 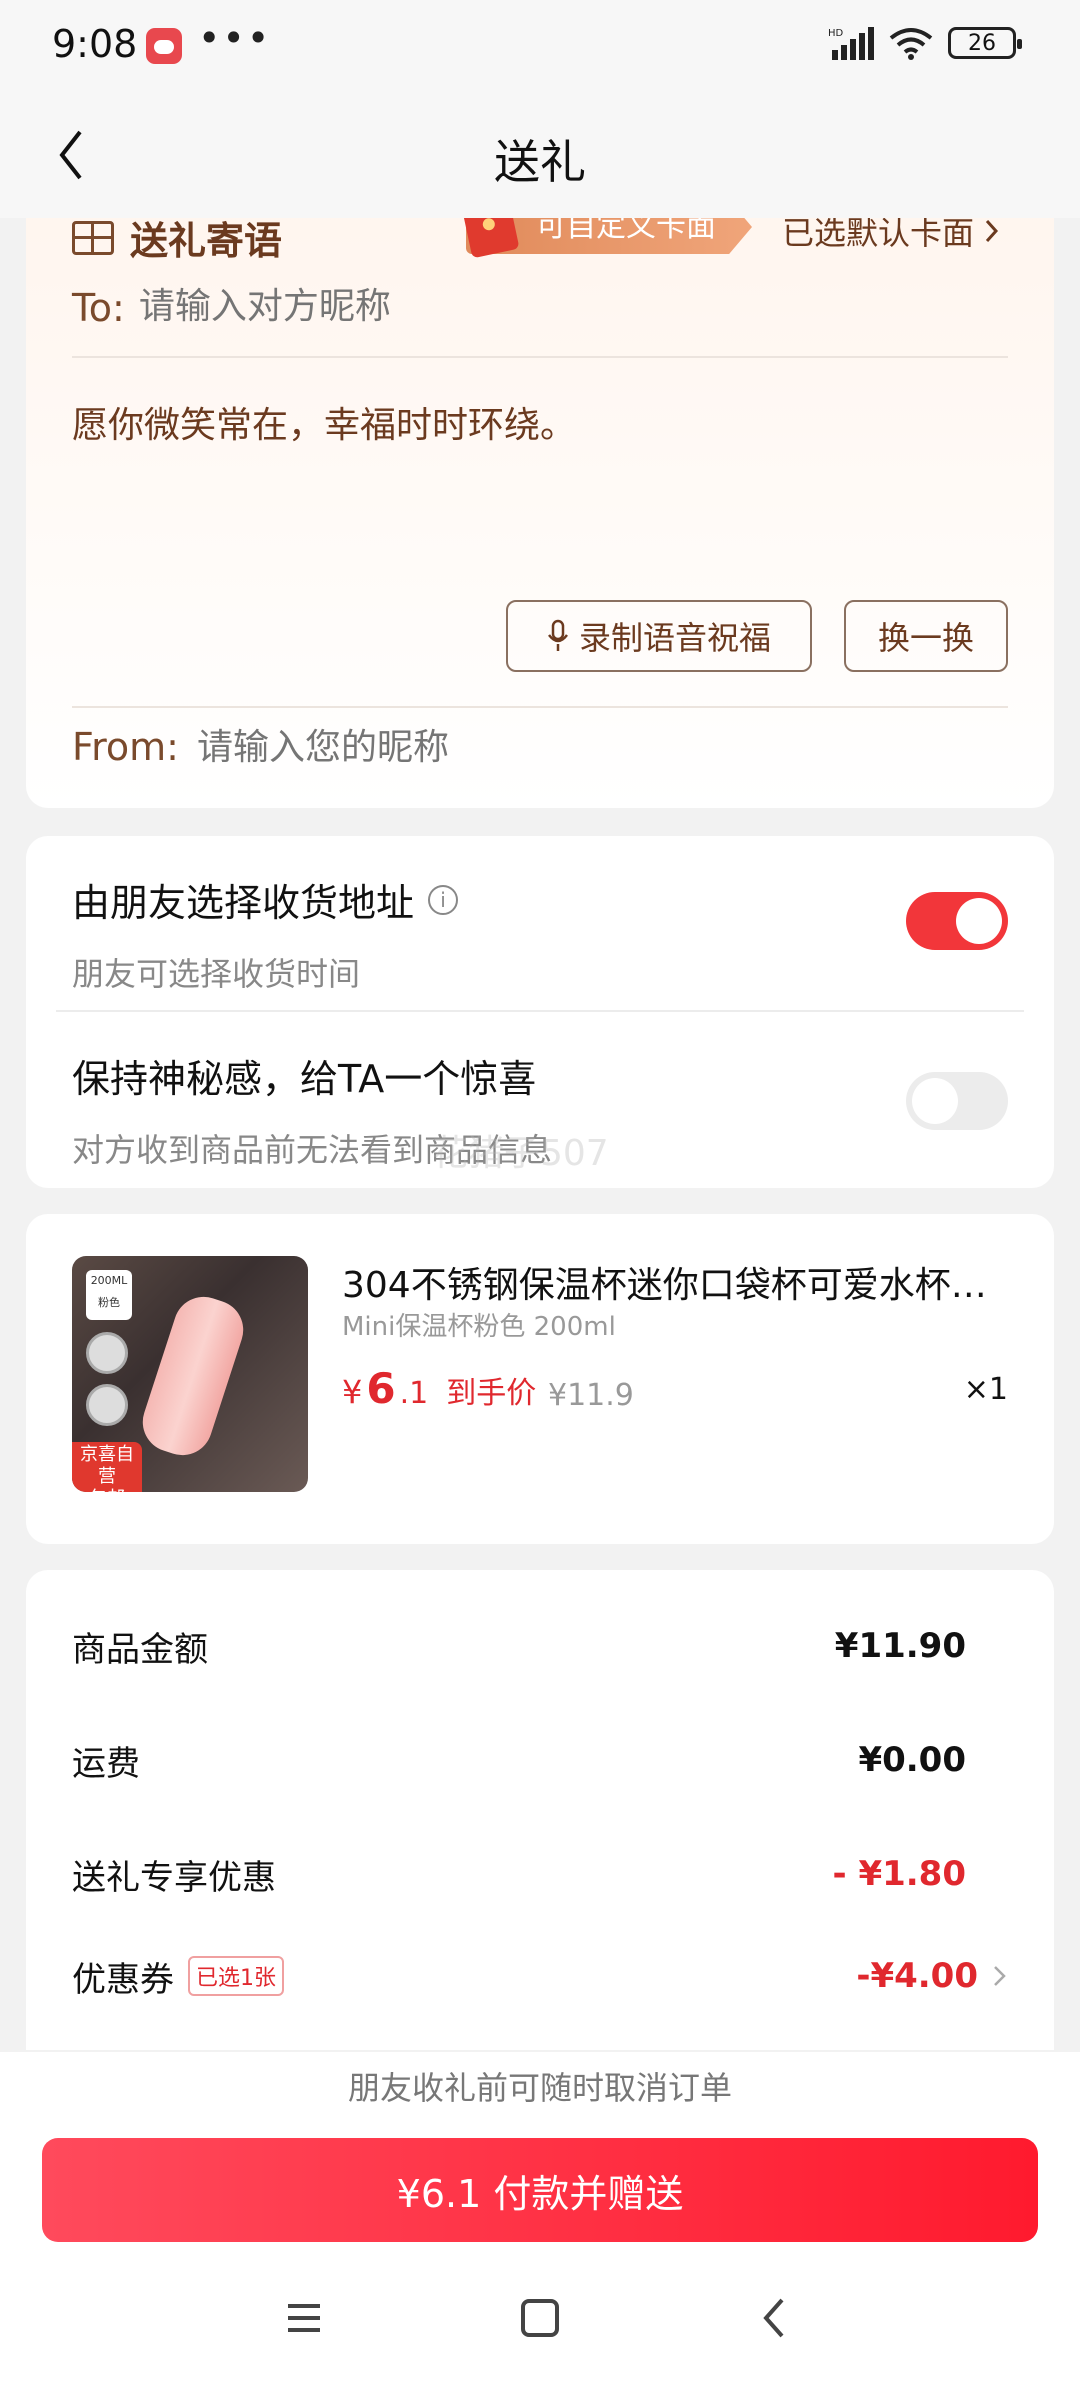 I want to click on gift-discount-value: - ¥1.80, so click(x=899, y=1874).